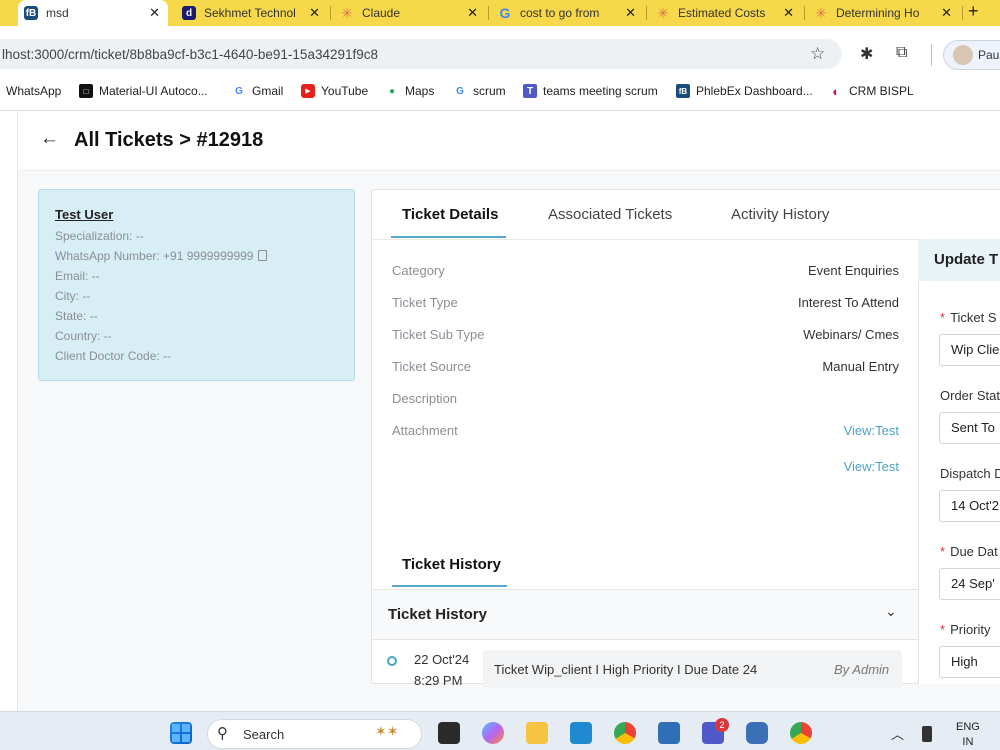 The image size is (1000, 750). I want to click on back-arrow-icon: ←, so click(49, 139).